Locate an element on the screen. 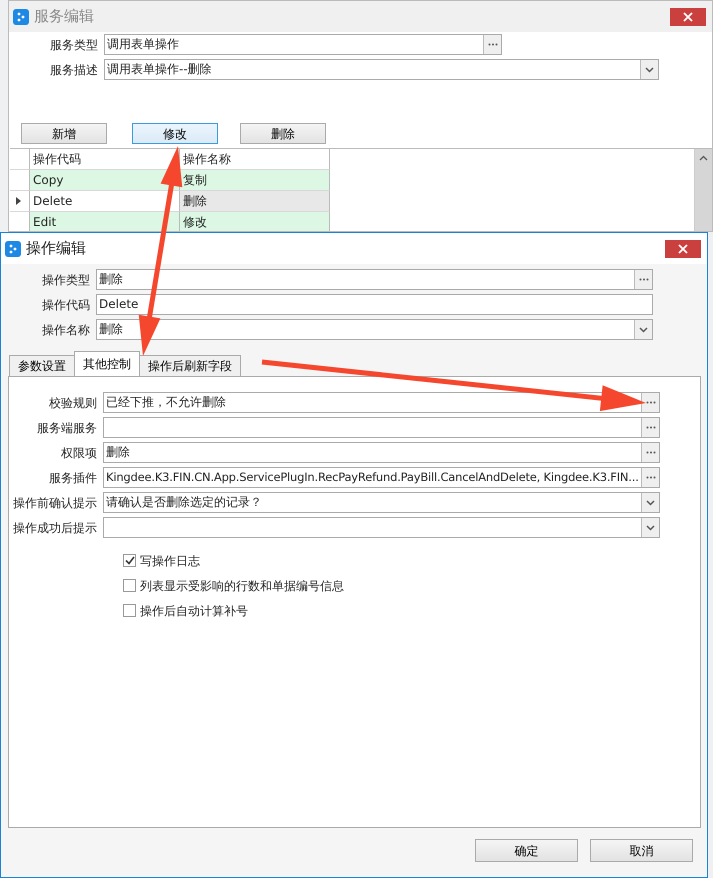 The height and width of the screenshot is (878, 713). table-cell: 删除 is located at coordinates (255, 201).